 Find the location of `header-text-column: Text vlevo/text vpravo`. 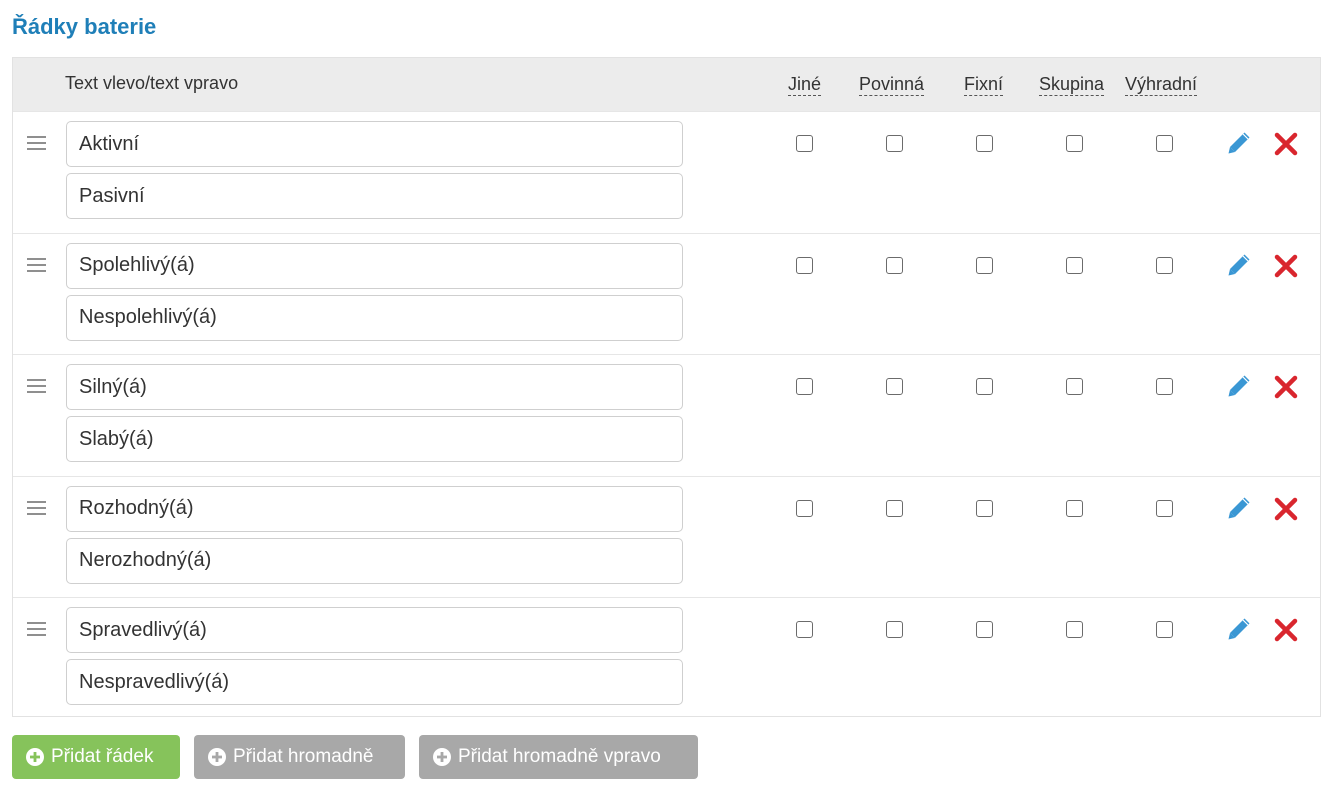

header-text-column: Text vlevo/text vpravo is located at coordinates (152, 83).